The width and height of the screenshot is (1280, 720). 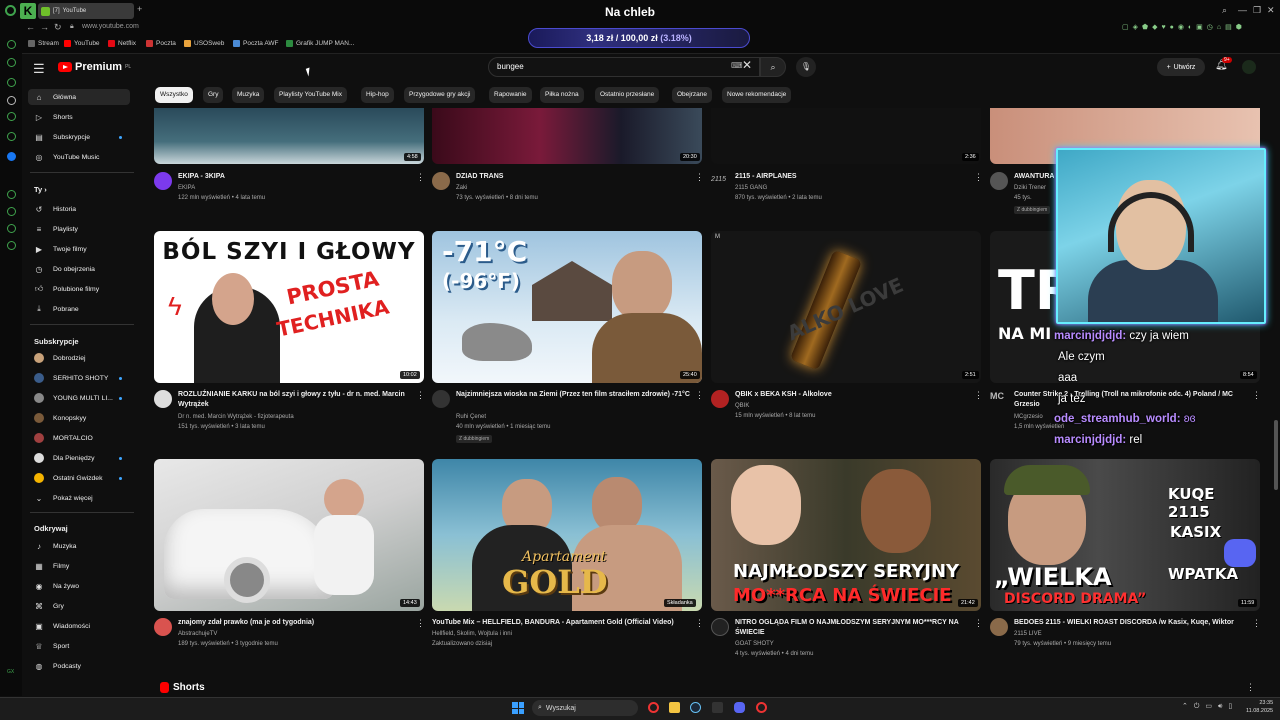 I want to click on windows-start-icon, so click(x=518, y=708).